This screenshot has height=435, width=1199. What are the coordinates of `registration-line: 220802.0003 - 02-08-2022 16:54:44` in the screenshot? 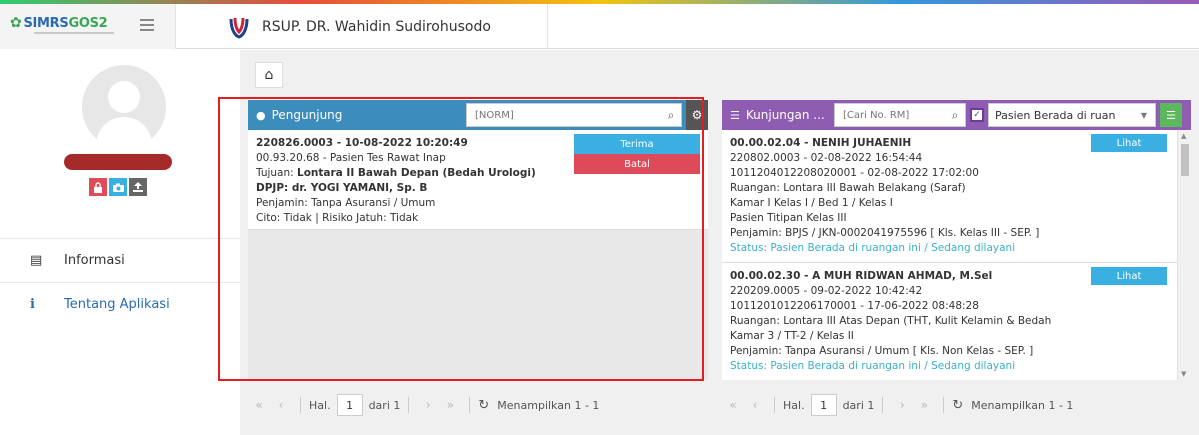 It's located at (826, 158).